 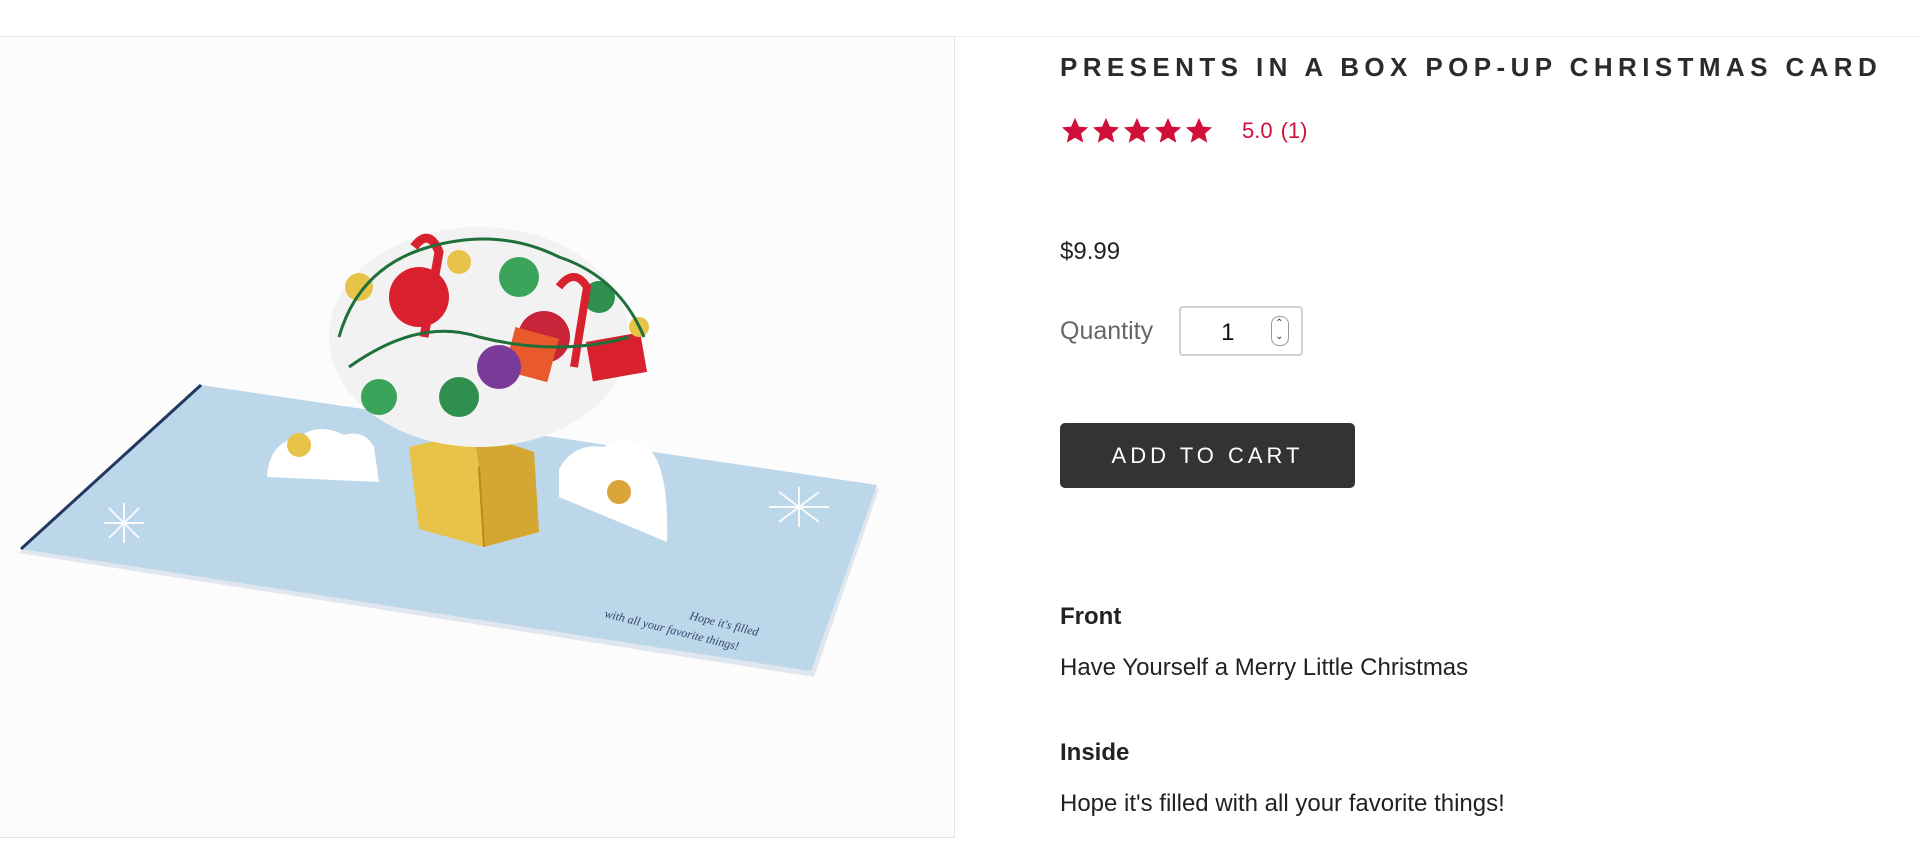 I want to click on add-to-cart-button: ADD TO CART, so click(x=1207, y=455).